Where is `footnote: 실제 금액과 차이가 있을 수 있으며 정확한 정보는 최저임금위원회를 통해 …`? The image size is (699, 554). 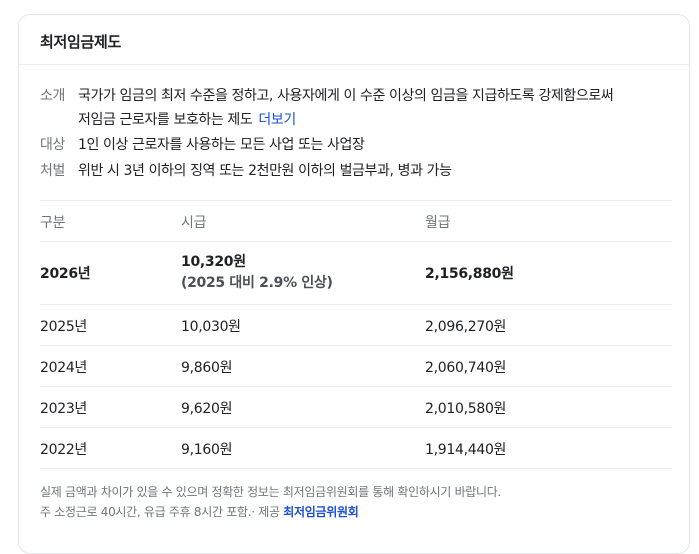
footnote: 실제 금액과 차이가 있을 수 있으며 정확한 정보는 최저임금위원회를 통해 … is located at coordinates (270, 502).